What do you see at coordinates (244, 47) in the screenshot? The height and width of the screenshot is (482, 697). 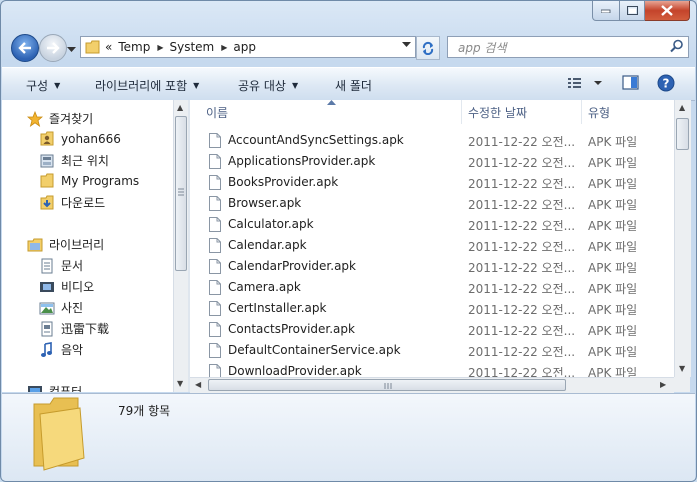 I see `breadcrumb-item-app: app` at bounding box center [244, 47].